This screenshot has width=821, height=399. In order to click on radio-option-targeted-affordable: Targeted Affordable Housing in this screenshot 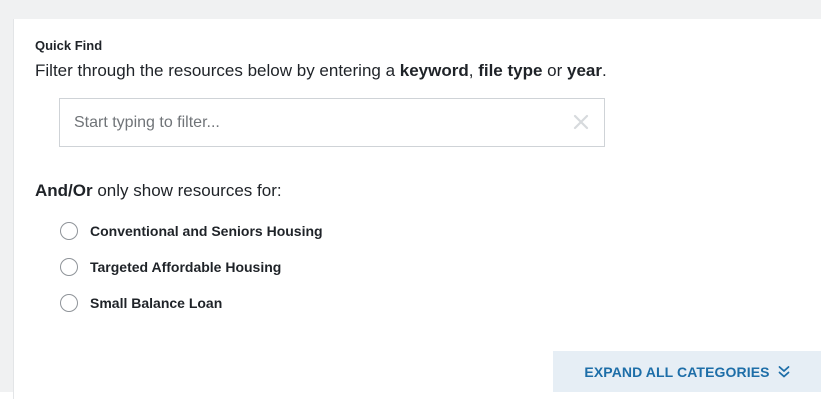, I will do `click(191, 267)`.